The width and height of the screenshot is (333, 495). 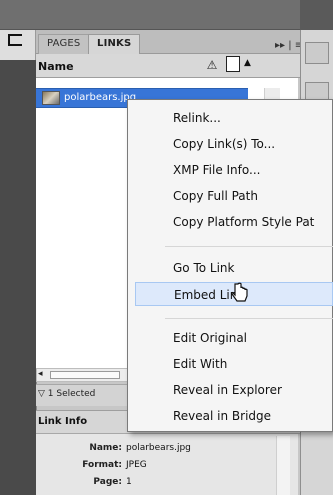 I want to click on info-value-name: polarbears.jpg, so click(x=158, y=448).